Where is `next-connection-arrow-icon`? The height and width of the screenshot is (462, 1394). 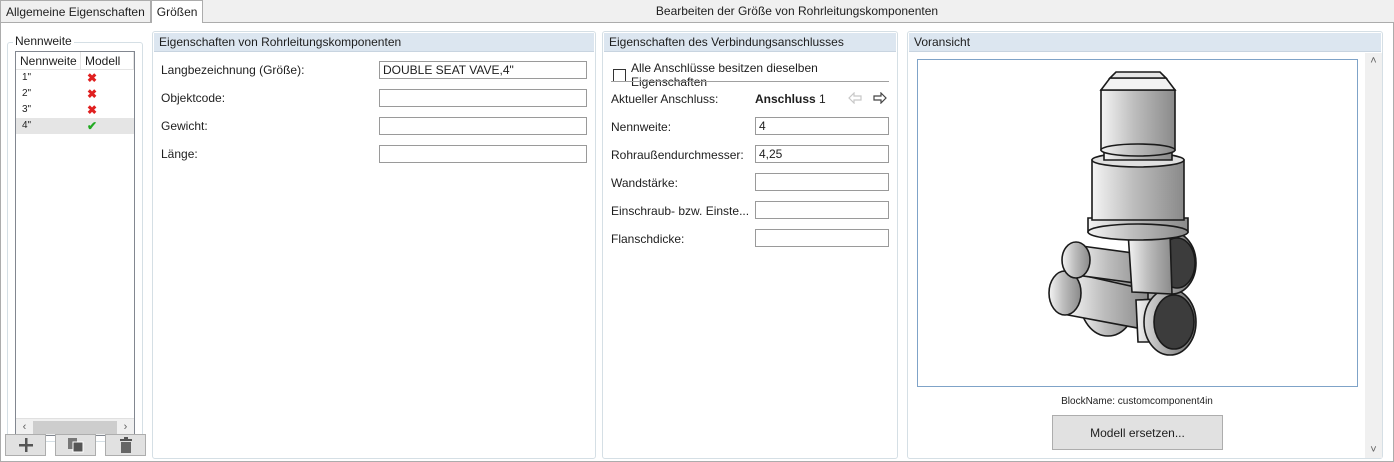 next-connection-arrow-icon is located at coordinates (880, 98).